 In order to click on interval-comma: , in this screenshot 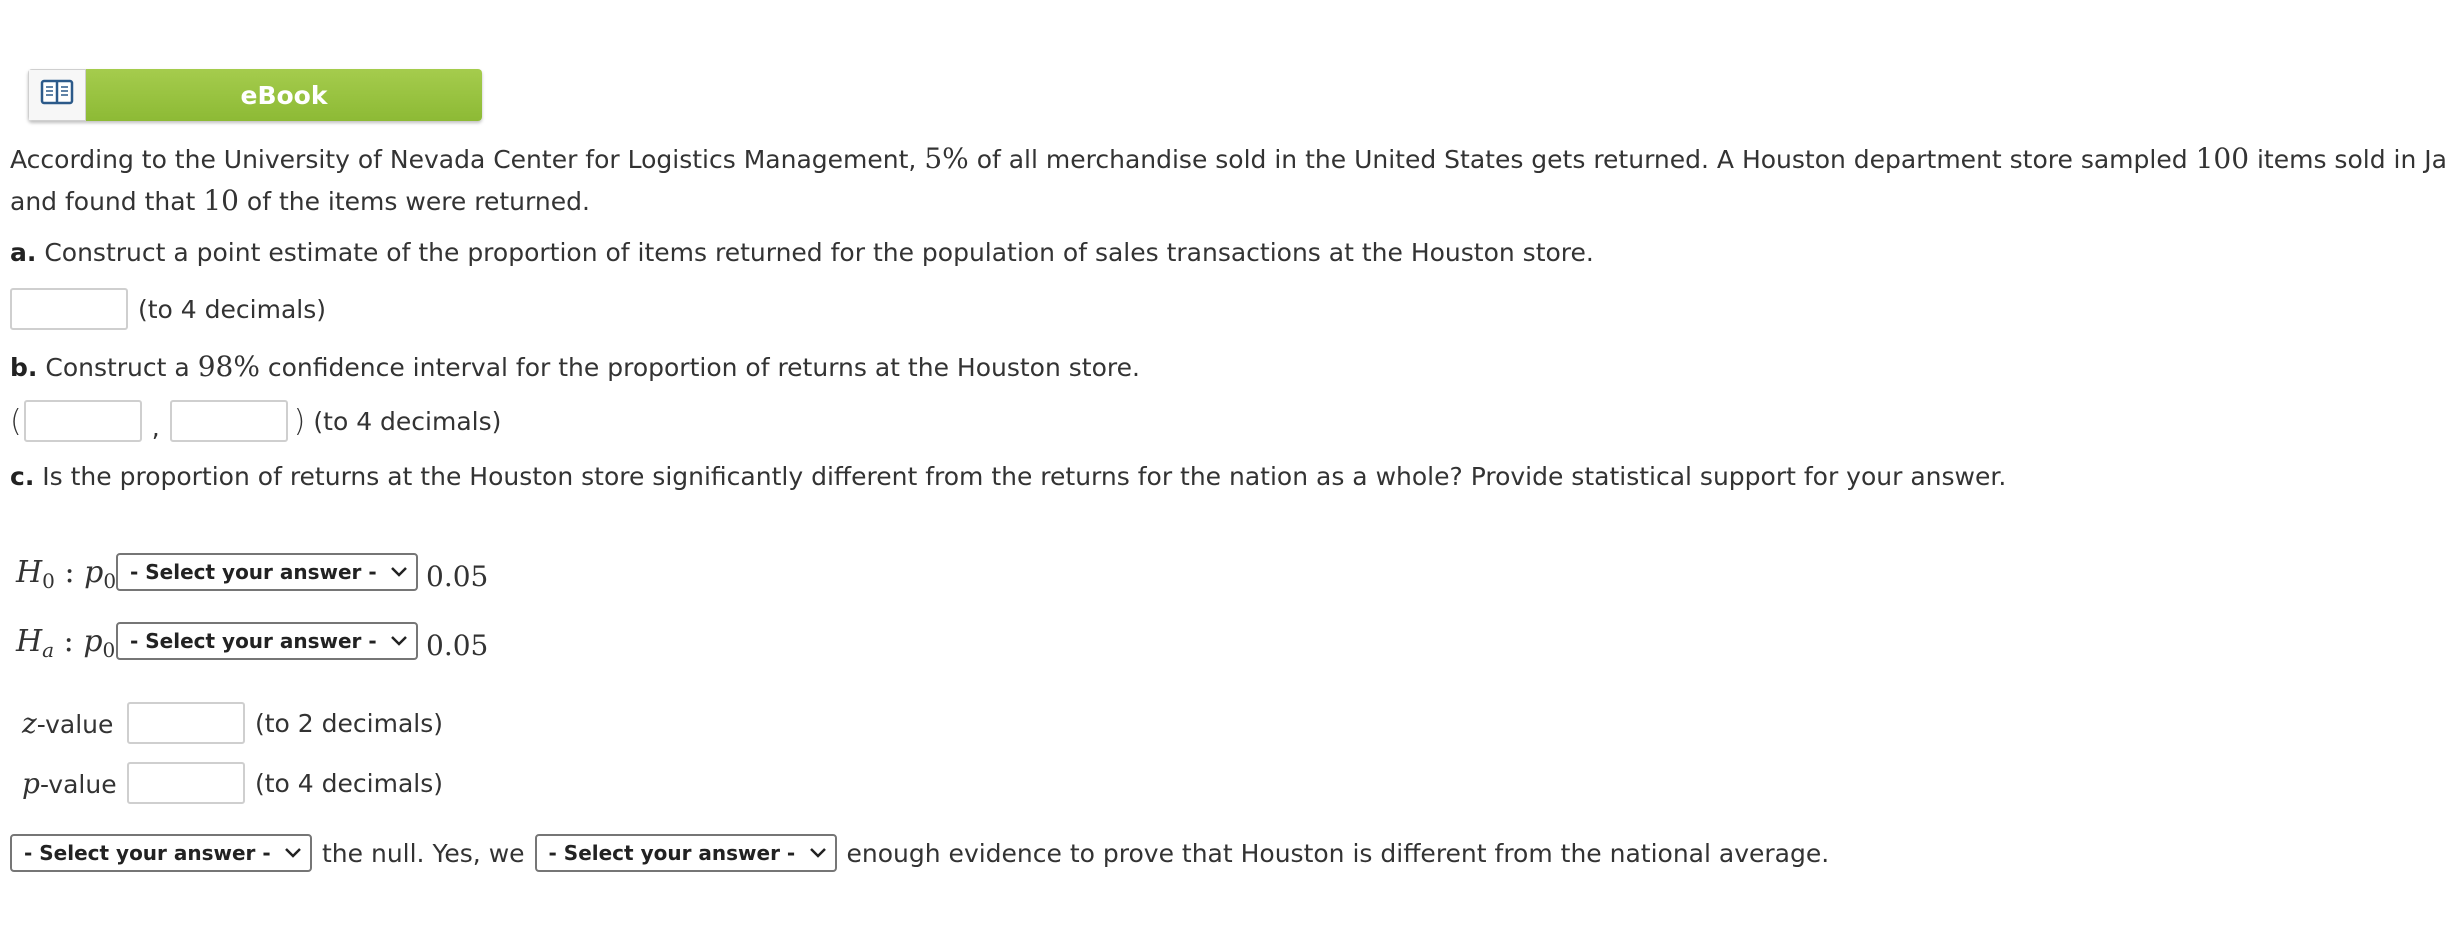, I will do `click(155, 427)`.